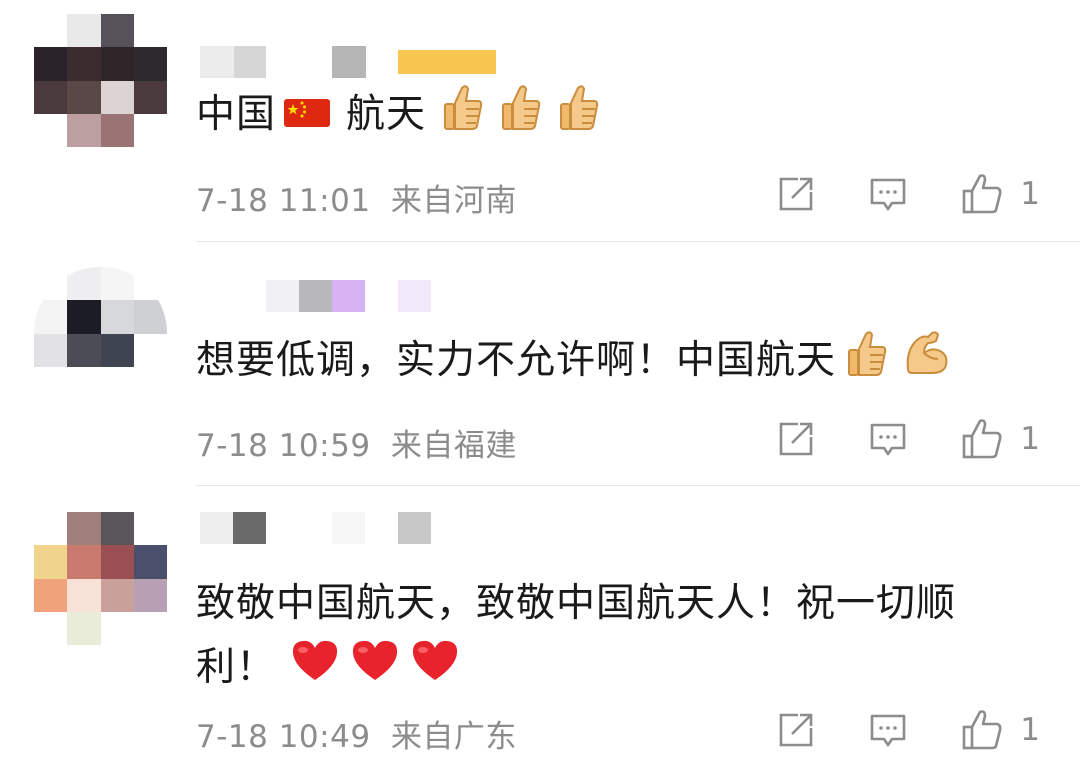 Image resolution: width=1080 pixels, height=778 pixels. What do you see at coordinates (576, 603) in the screenshot?
I see `comment-text-line: 致敬中国航天，致敬中国航天人！祝一切顺` at bounding box center [576, 603].